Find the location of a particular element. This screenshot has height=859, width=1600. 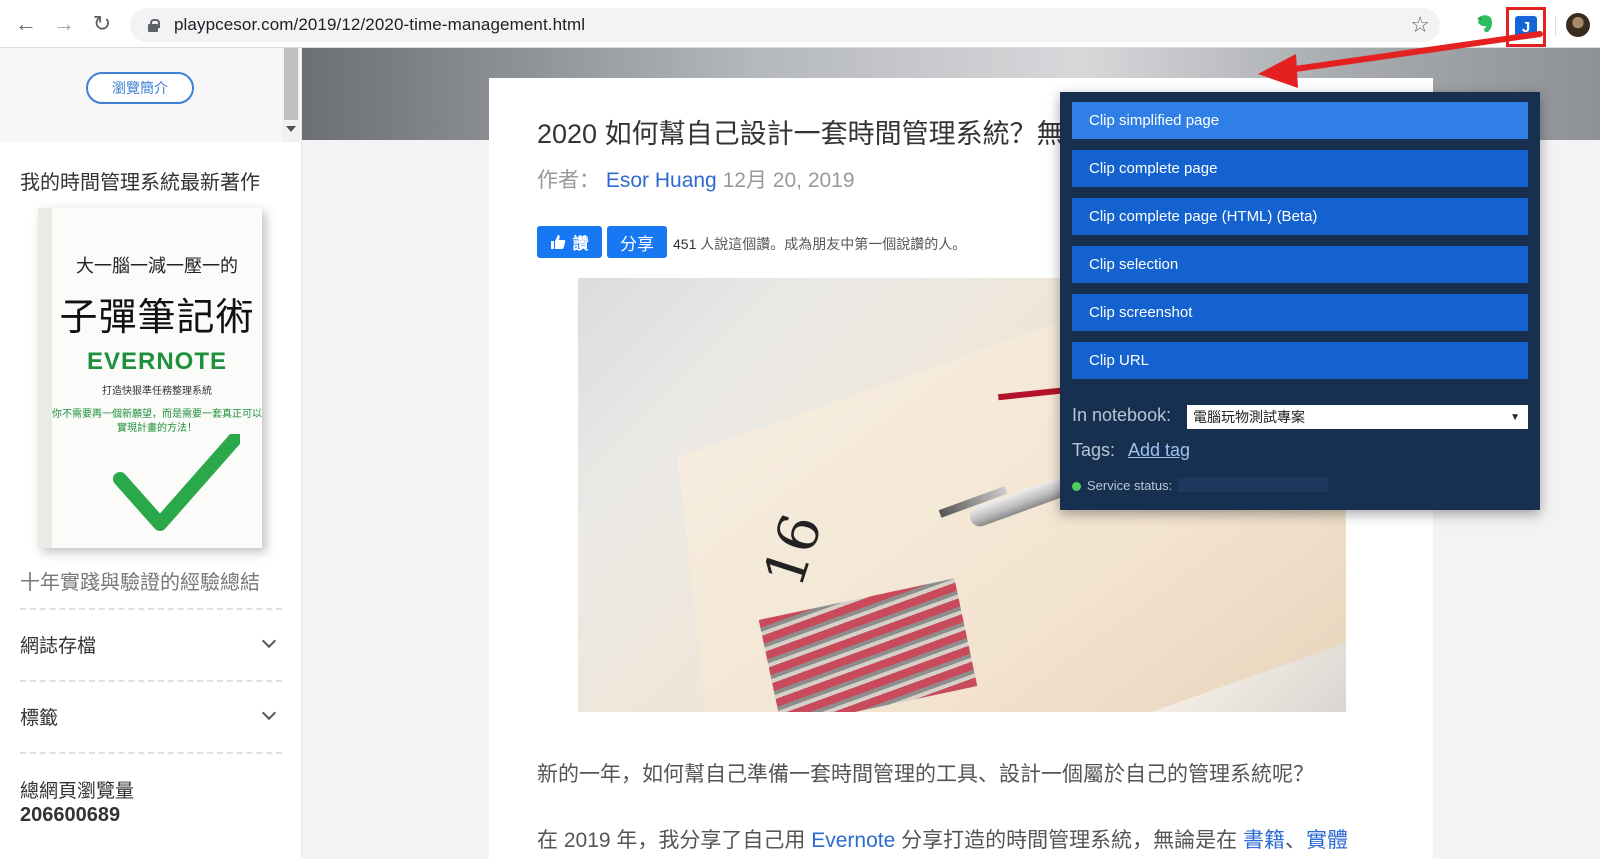

profile-avatar is located at coordinates (1578, 25).